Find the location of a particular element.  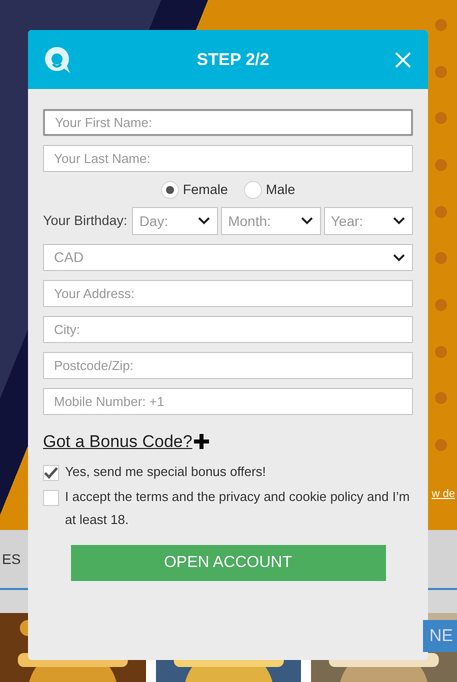

text-field: Your Address: is located at coordinates (228, 293).